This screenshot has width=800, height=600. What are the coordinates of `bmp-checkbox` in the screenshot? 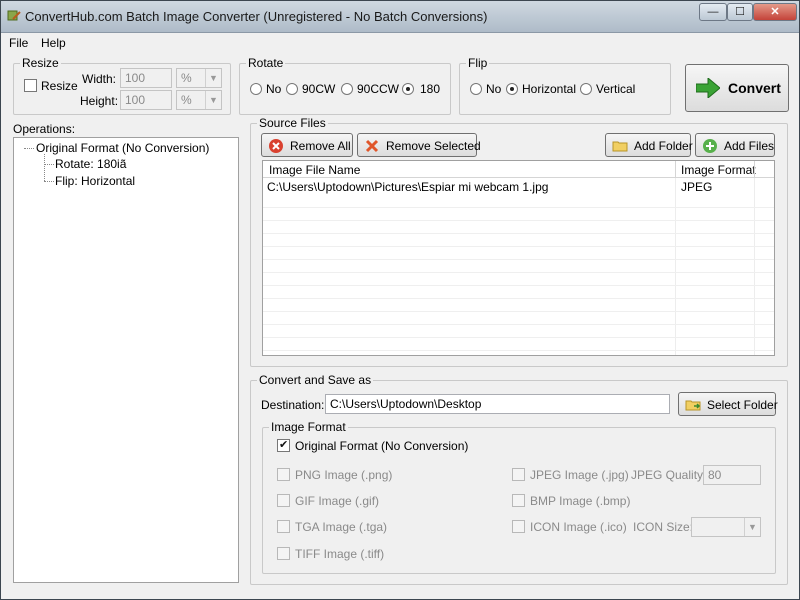 It's located at (518, 500).